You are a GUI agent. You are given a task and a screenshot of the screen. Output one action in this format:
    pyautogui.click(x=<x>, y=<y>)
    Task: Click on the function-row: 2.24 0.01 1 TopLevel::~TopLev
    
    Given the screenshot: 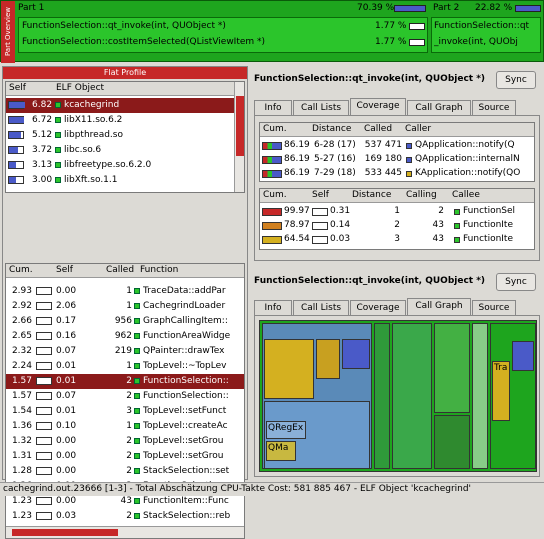 What is the action you would take?
    pyautogui.click(x=125, y=366)
    